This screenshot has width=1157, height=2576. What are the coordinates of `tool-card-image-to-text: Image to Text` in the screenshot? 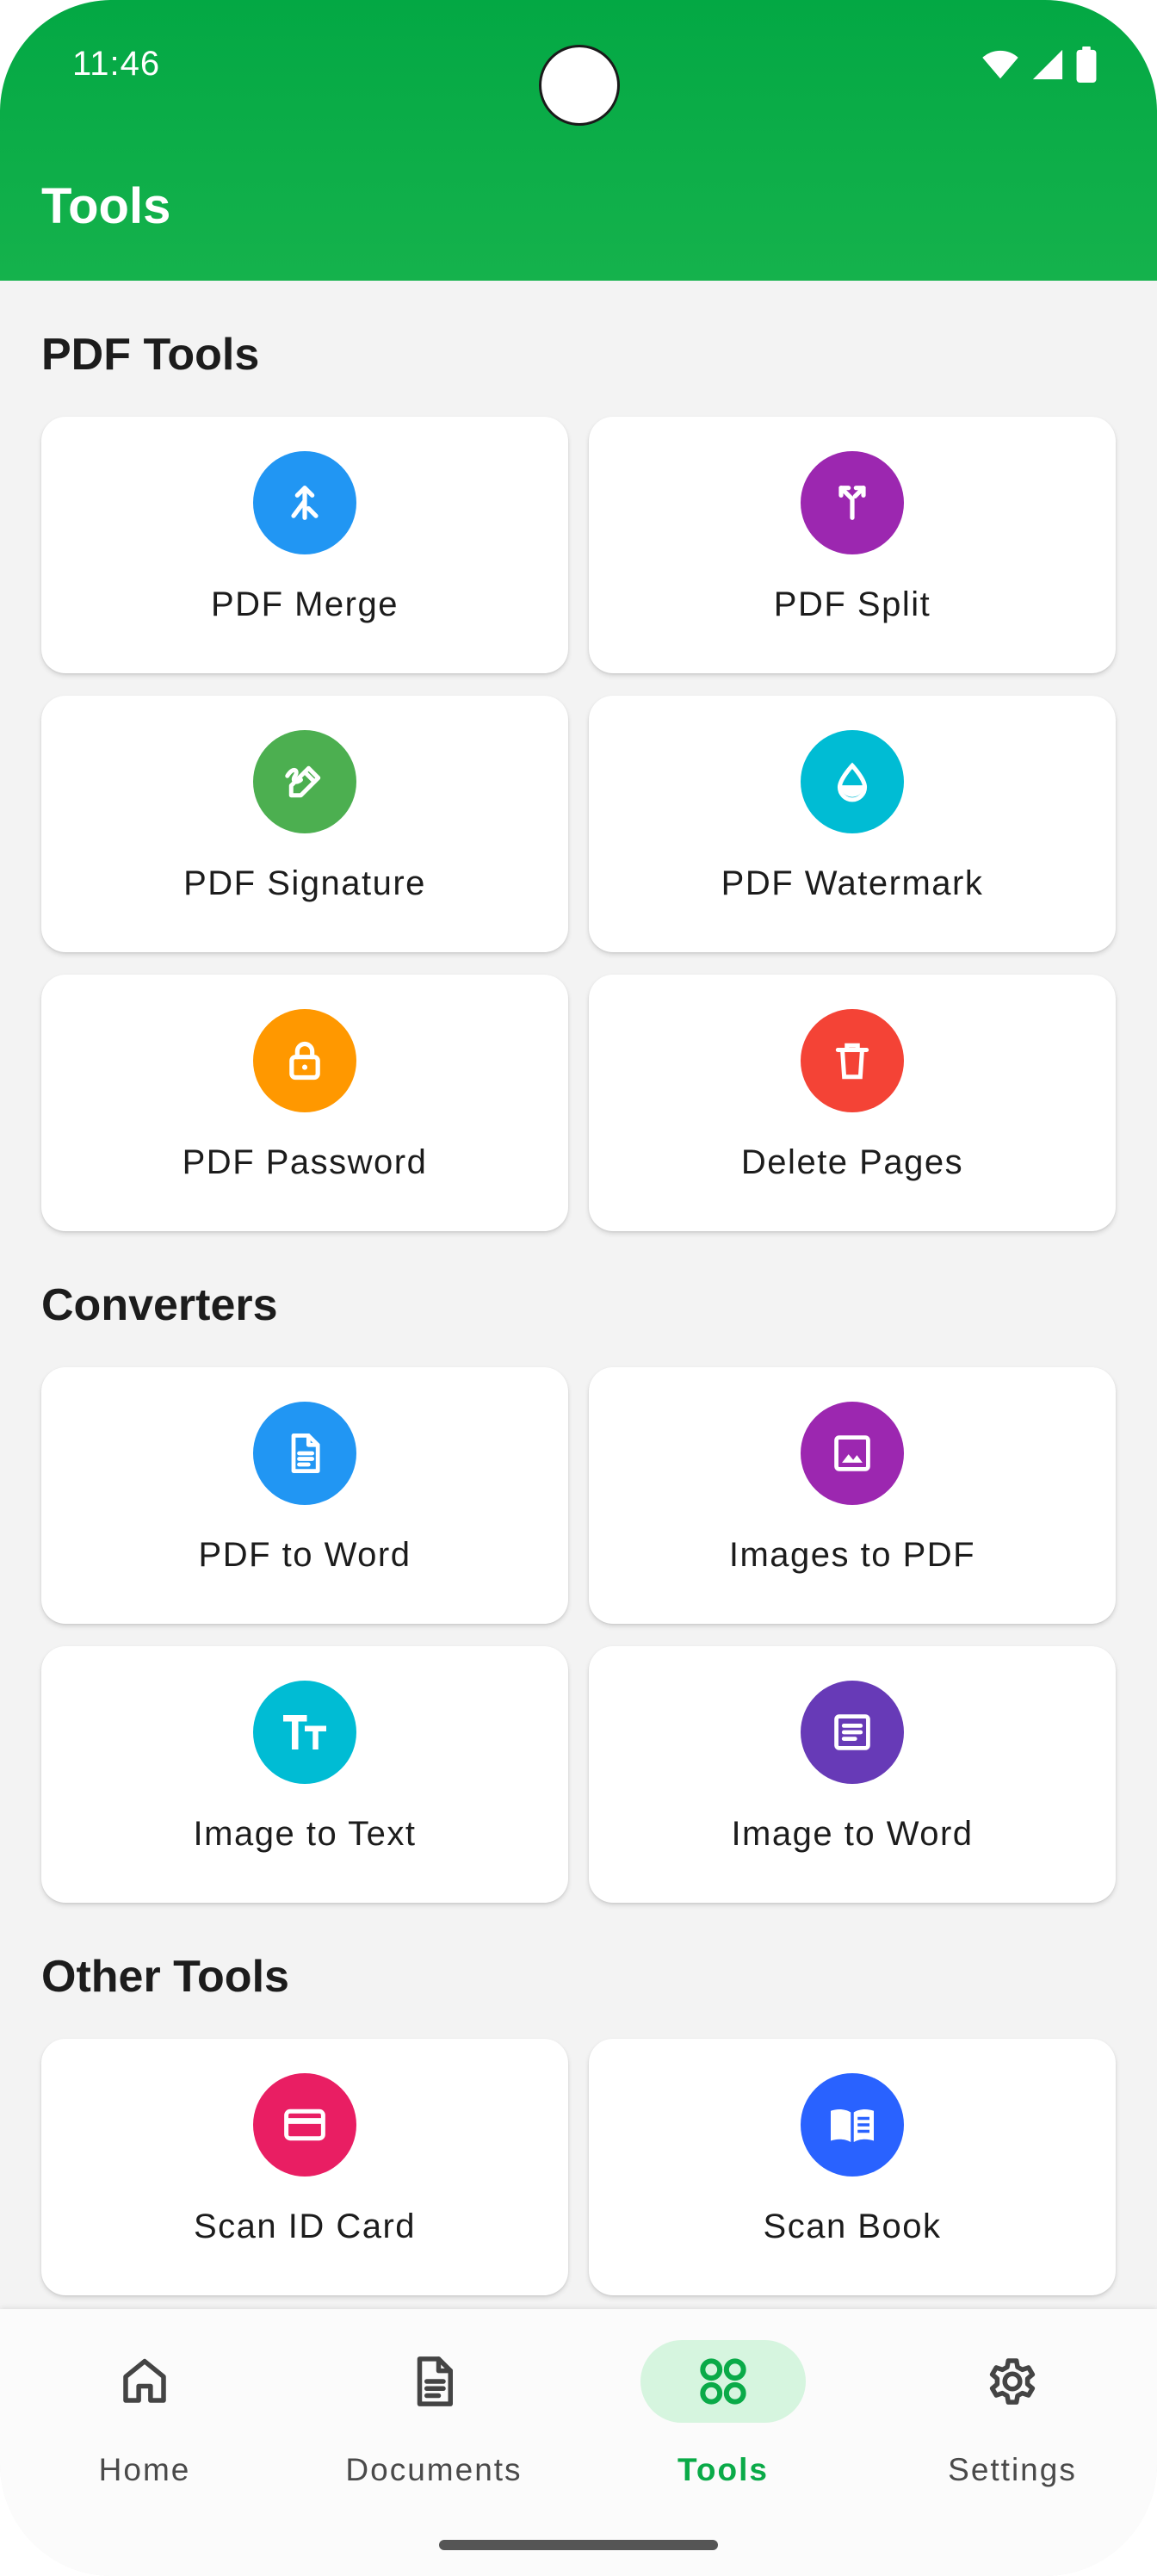 It's located at (305, 1775).